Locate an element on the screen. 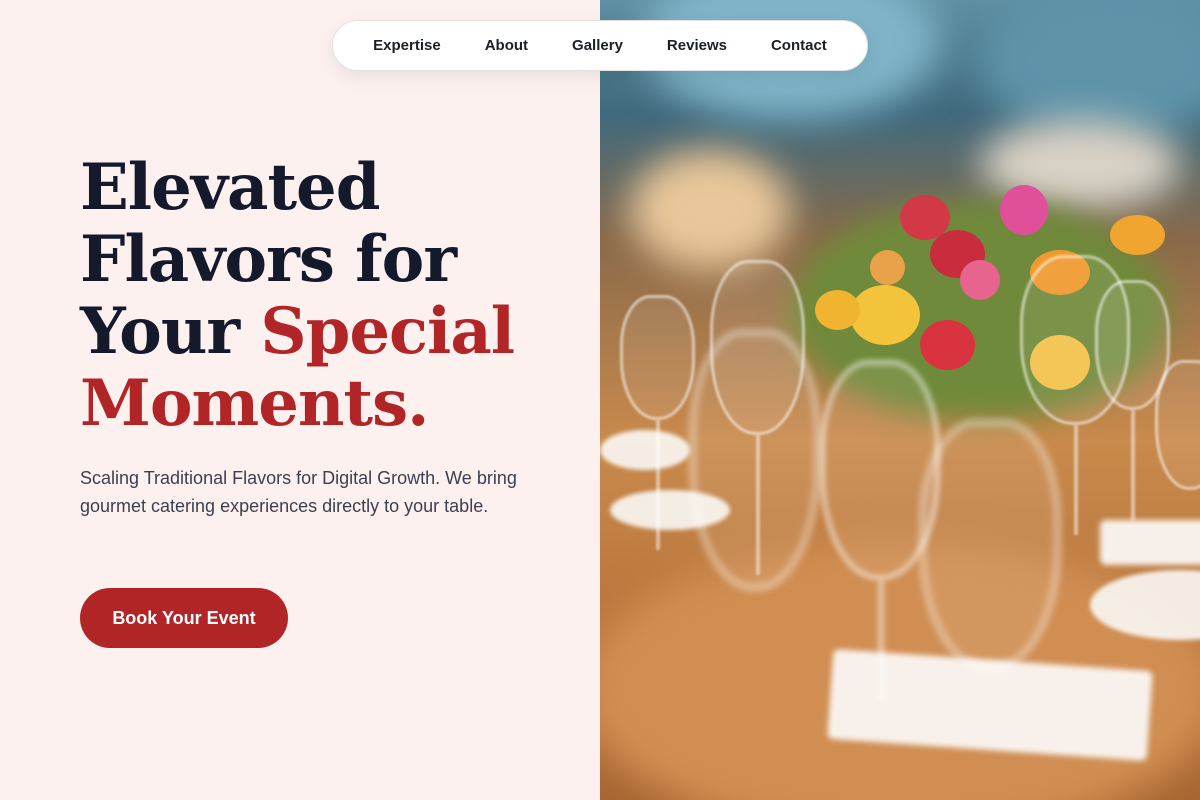 Image resolution: width=1200 pixels, height=800 pixels. nav-link-about: About is located at coordinates (506, 45).